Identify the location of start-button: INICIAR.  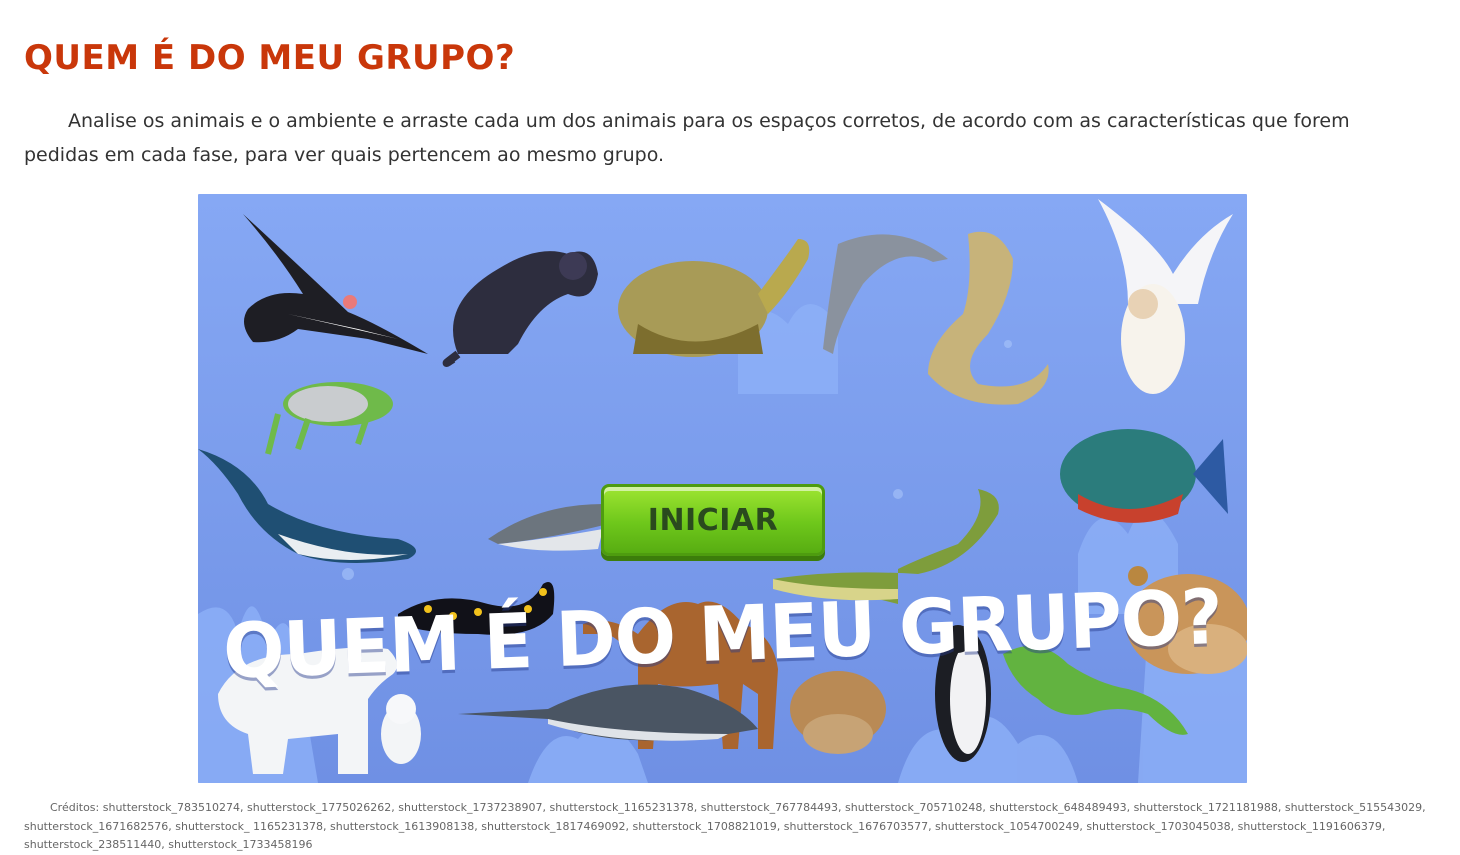
(713, 520).